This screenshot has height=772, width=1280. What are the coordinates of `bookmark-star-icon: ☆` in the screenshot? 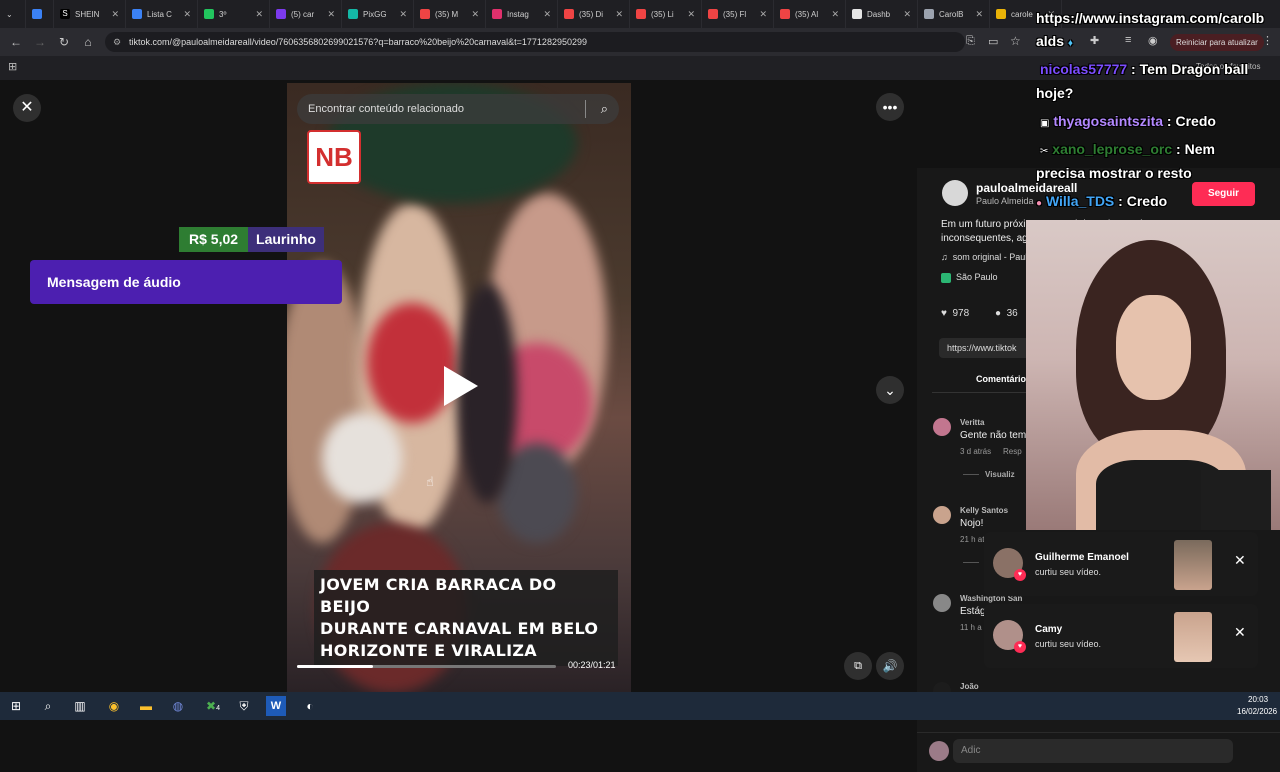 It's located at (1015, 41).